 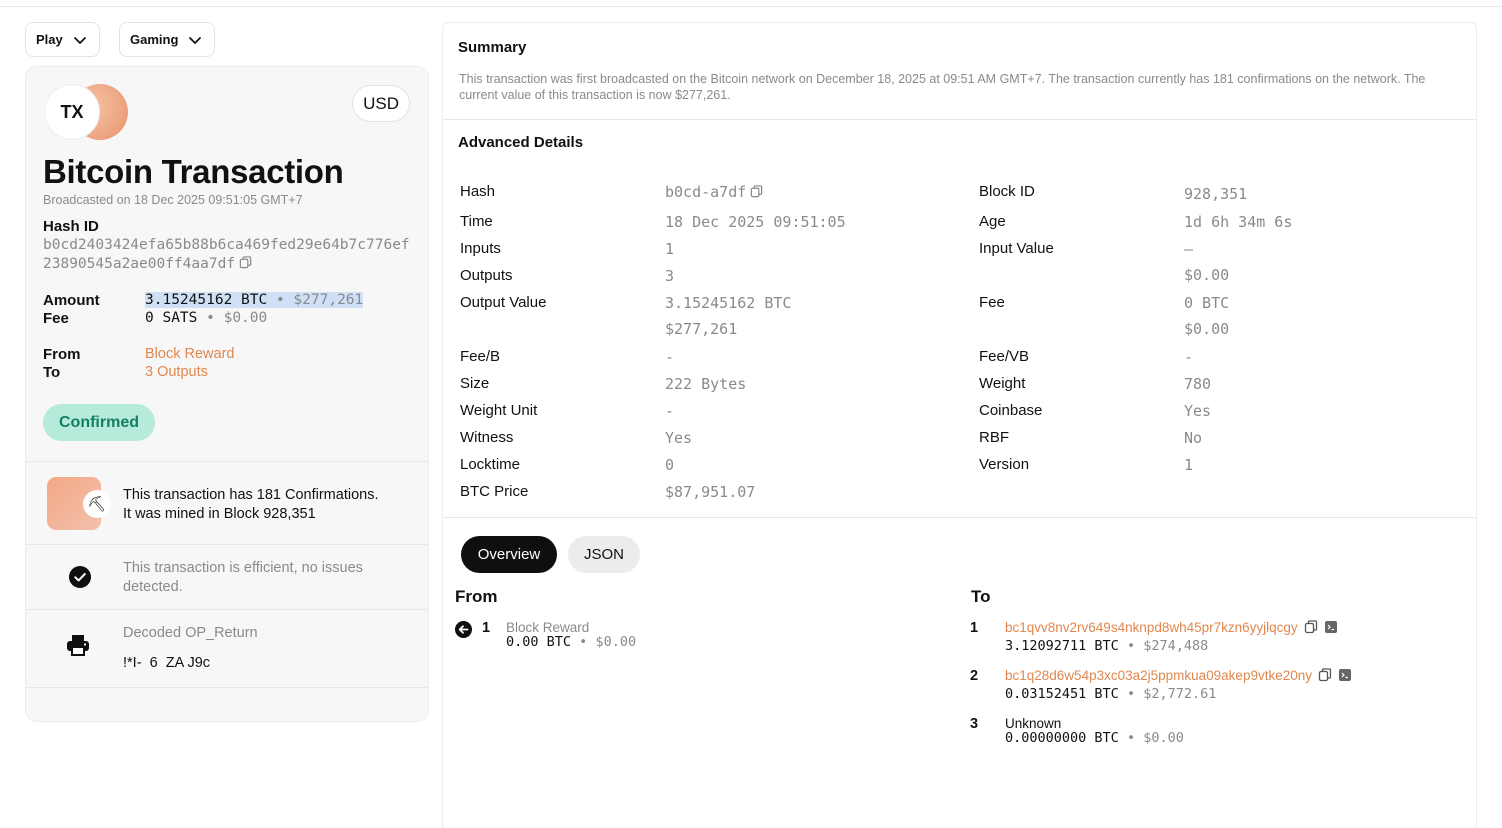 I want to click on output-amount: 0.00000000 BTC • $0.00, so click(x=1094, y=738).